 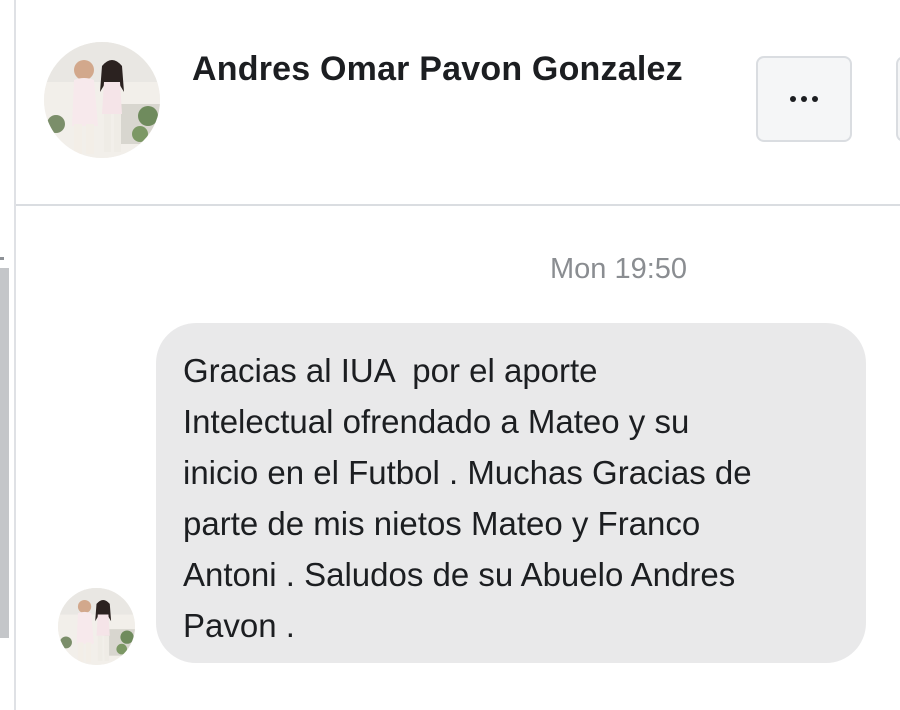 I want to click on message-timestamp: Mon 19:50, so click(x=619, y=269).